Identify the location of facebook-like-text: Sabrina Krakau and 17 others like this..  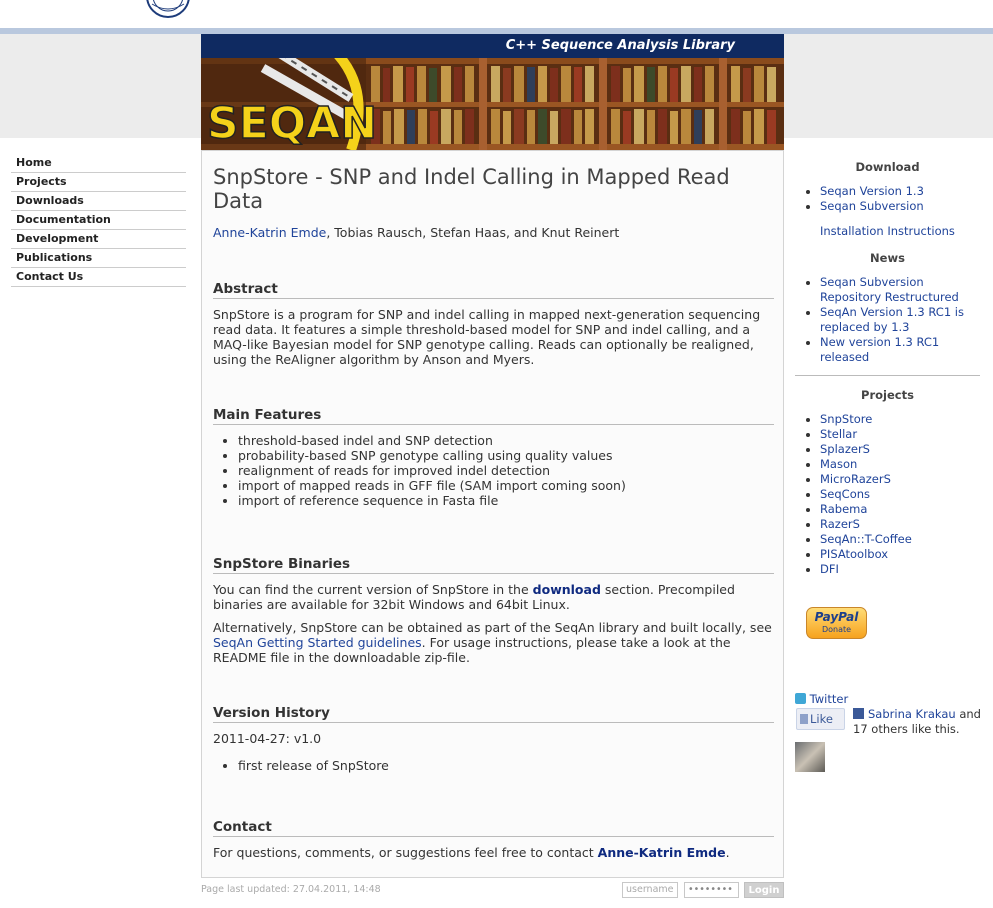
(917, 721).